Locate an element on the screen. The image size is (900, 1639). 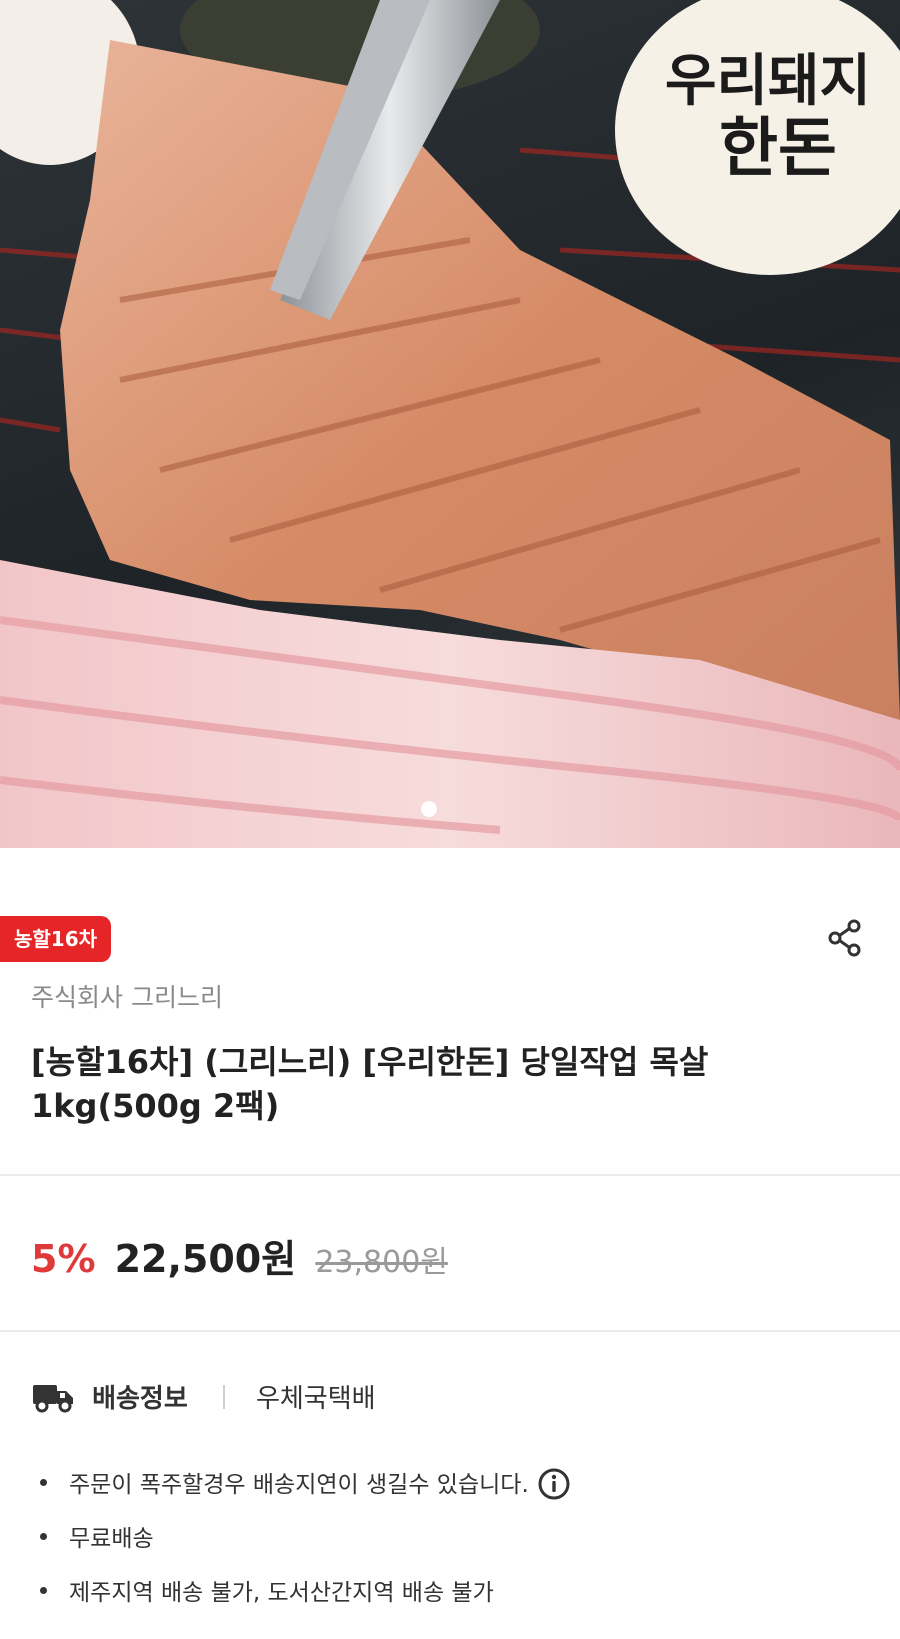
logo-text-line2: 한돈 is located at coordinates (778, 148).